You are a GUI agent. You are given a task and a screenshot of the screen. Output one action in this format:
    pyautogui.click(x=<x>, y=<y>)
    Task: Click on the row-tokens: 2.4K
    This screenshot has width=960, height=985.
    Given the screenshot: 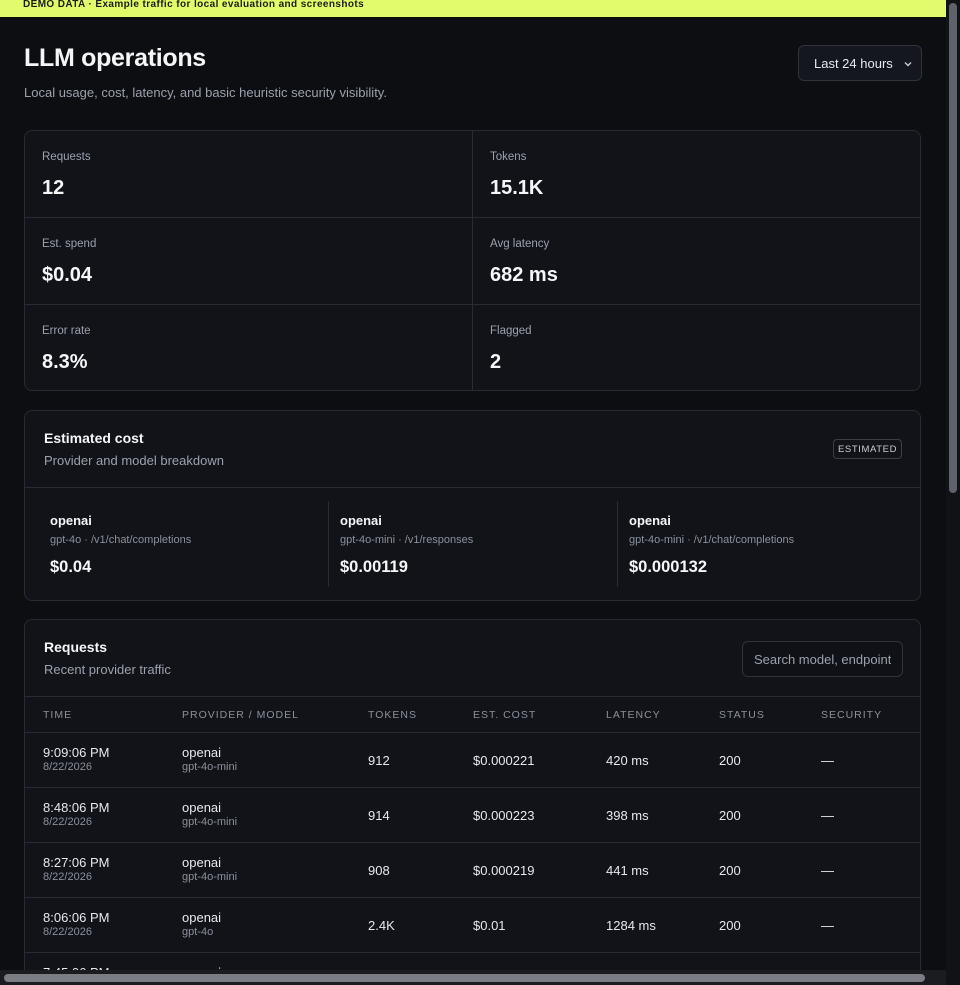 What is the action you would take?
    pyautogui.click(x=381, y=925)
    